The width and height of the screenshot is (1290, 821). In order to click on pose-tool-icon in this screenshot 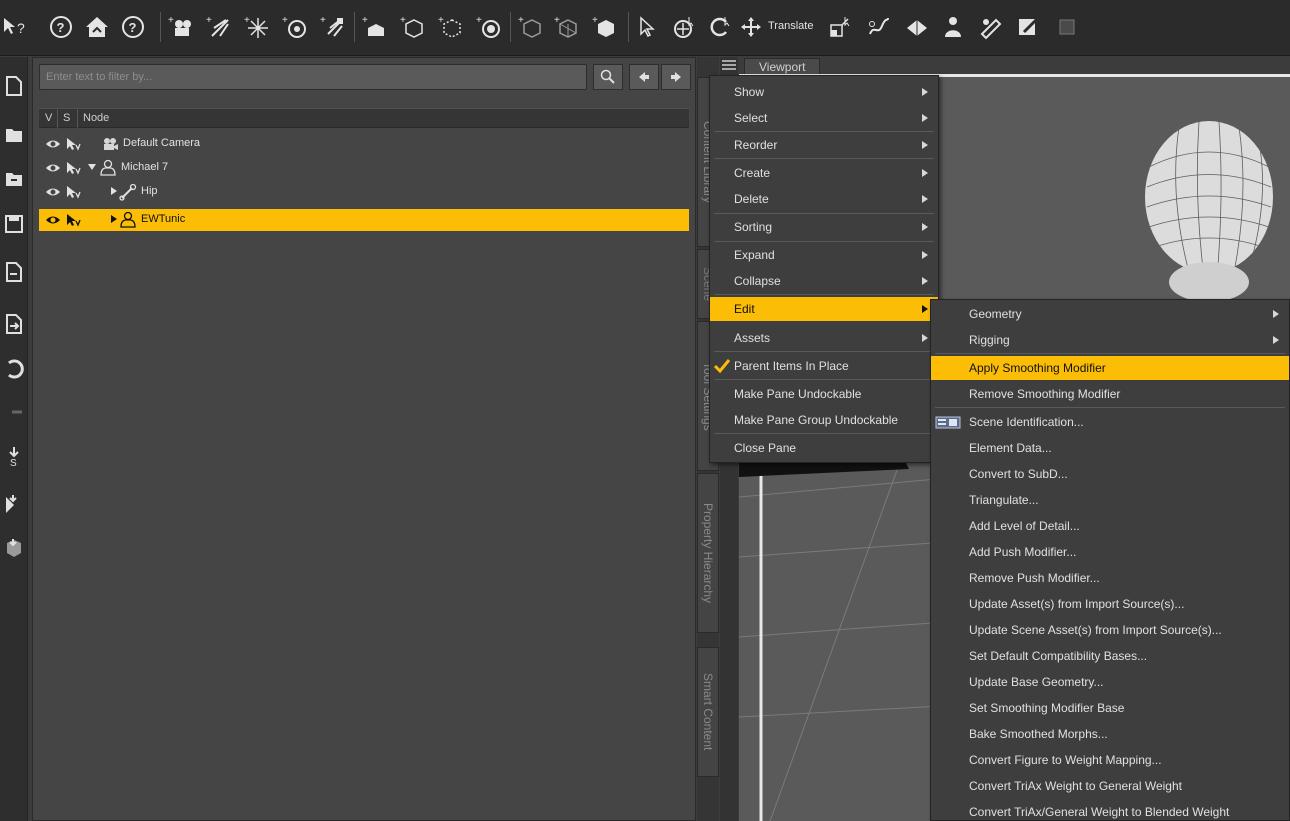, I will do `click(1029, 27)`.